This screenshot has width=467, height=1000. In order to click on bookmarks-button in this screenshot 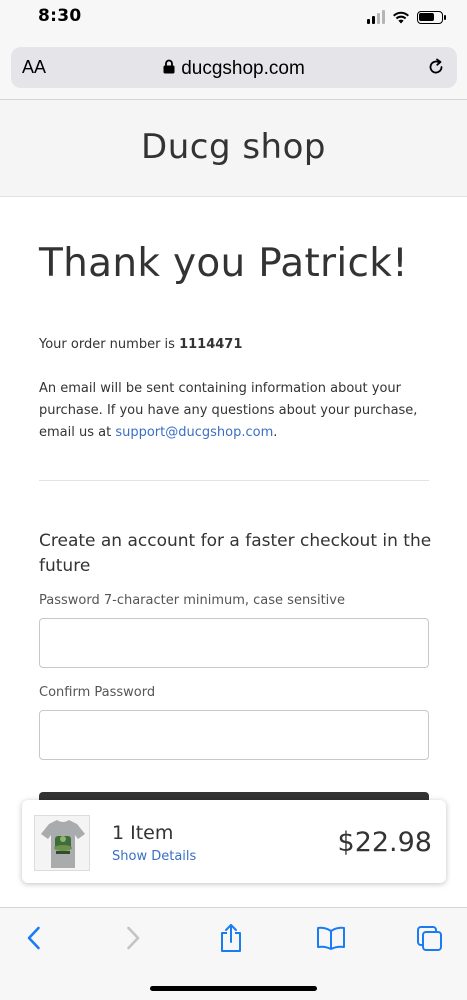, I will do `click(331, 938)`.